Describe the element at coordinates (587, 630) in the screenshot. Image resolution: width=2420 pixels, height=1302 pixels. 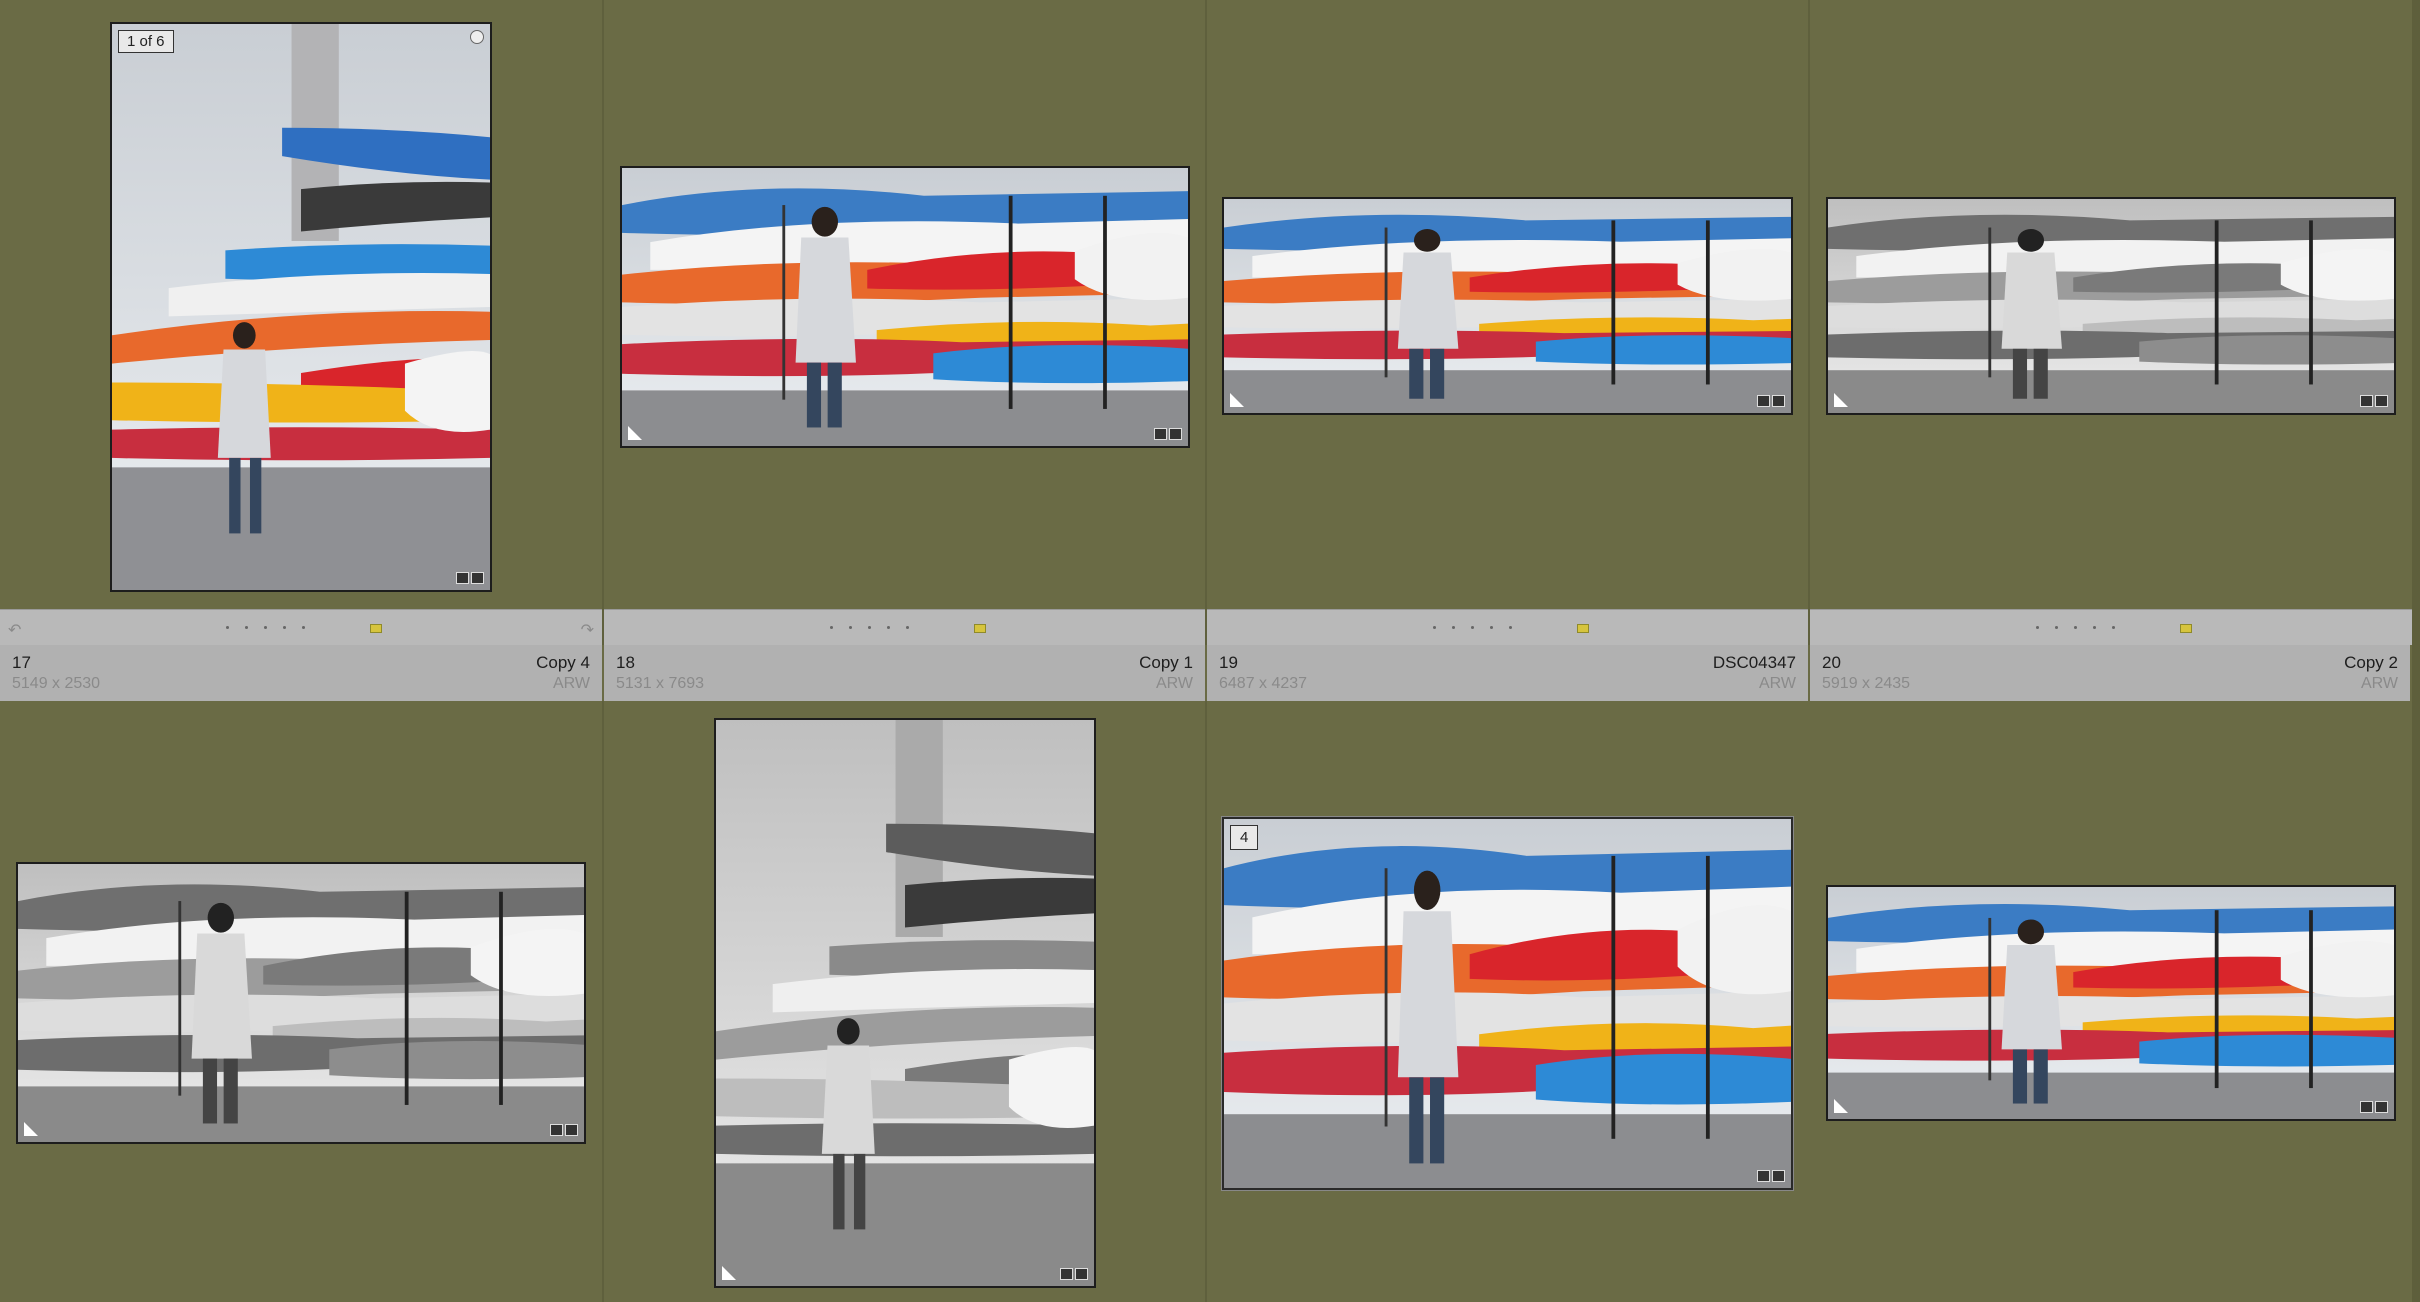
I see `rotate-right-icon: ↷` at that location.